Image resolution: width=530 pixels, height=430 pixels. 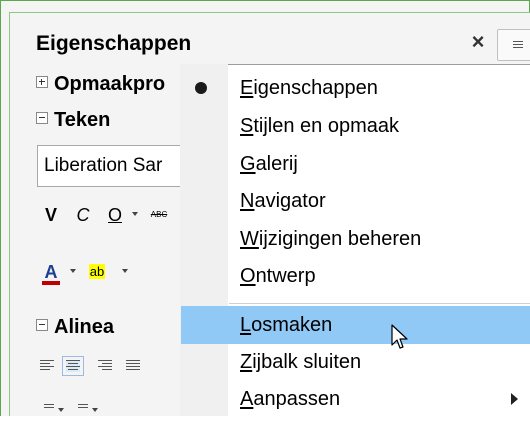 What do you see at coordinates (73, 271) in the screenshot?
I see `font-color-dropdown-icon` at bounding box center [73, 271].